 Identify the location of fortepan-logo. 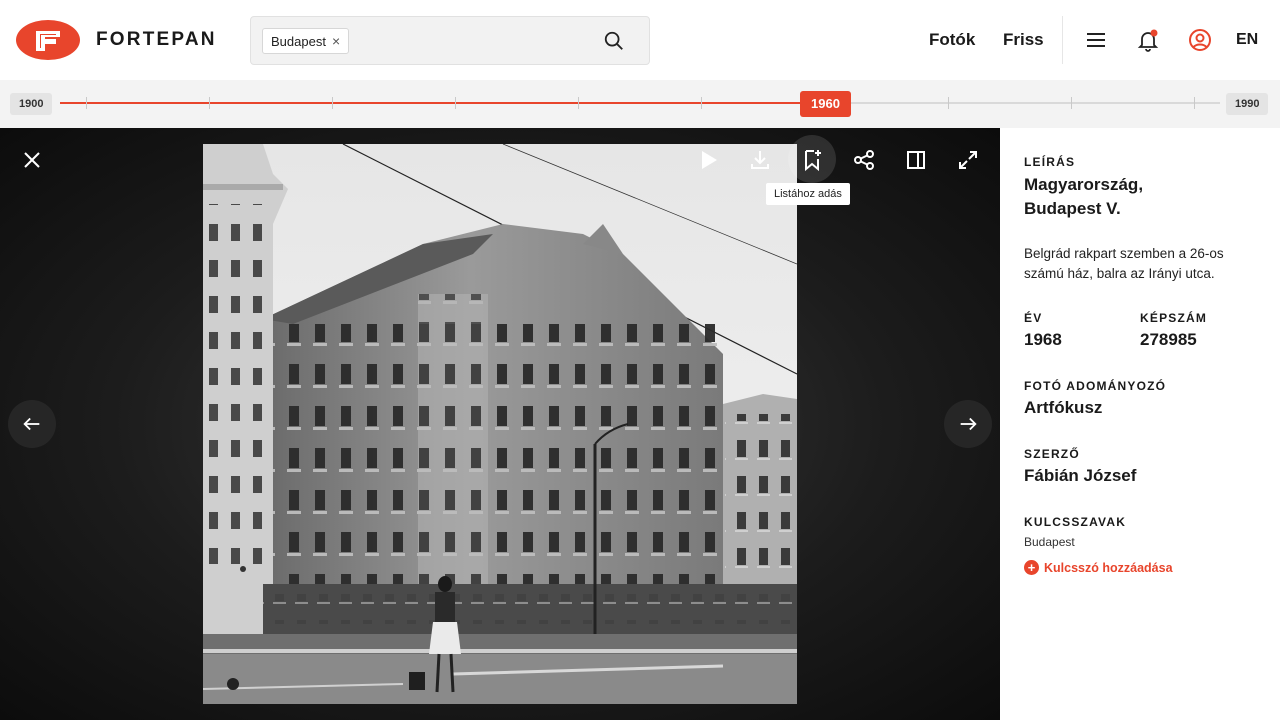
(48, 40).